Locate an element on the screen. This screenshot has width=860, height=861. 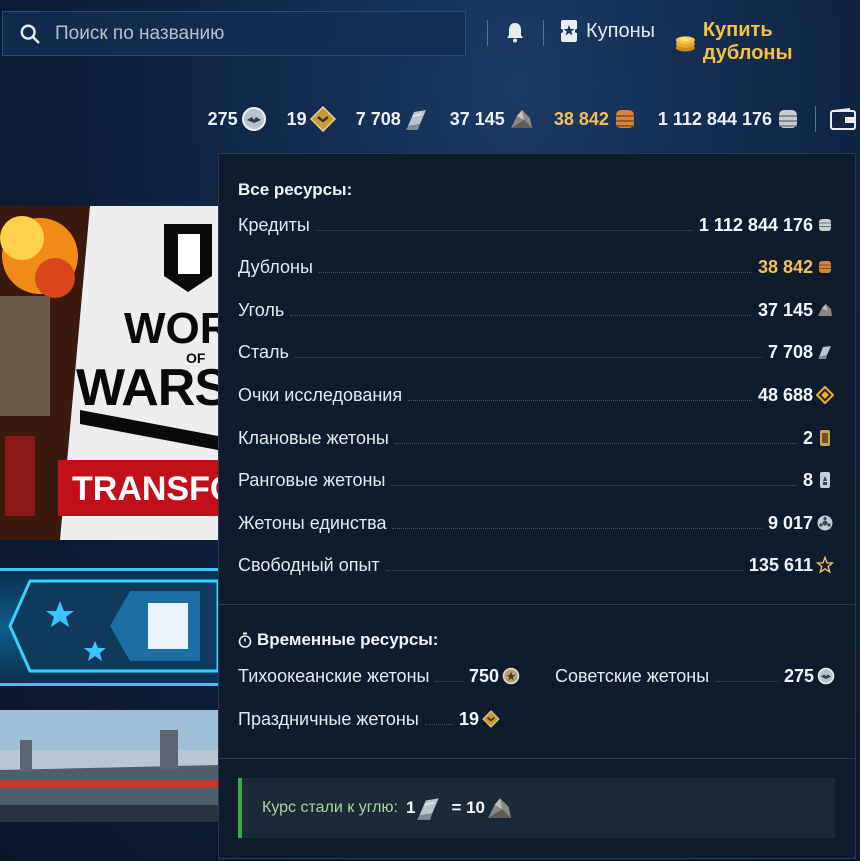
resource-value: 9 017 is located at coordinates (790, 522).